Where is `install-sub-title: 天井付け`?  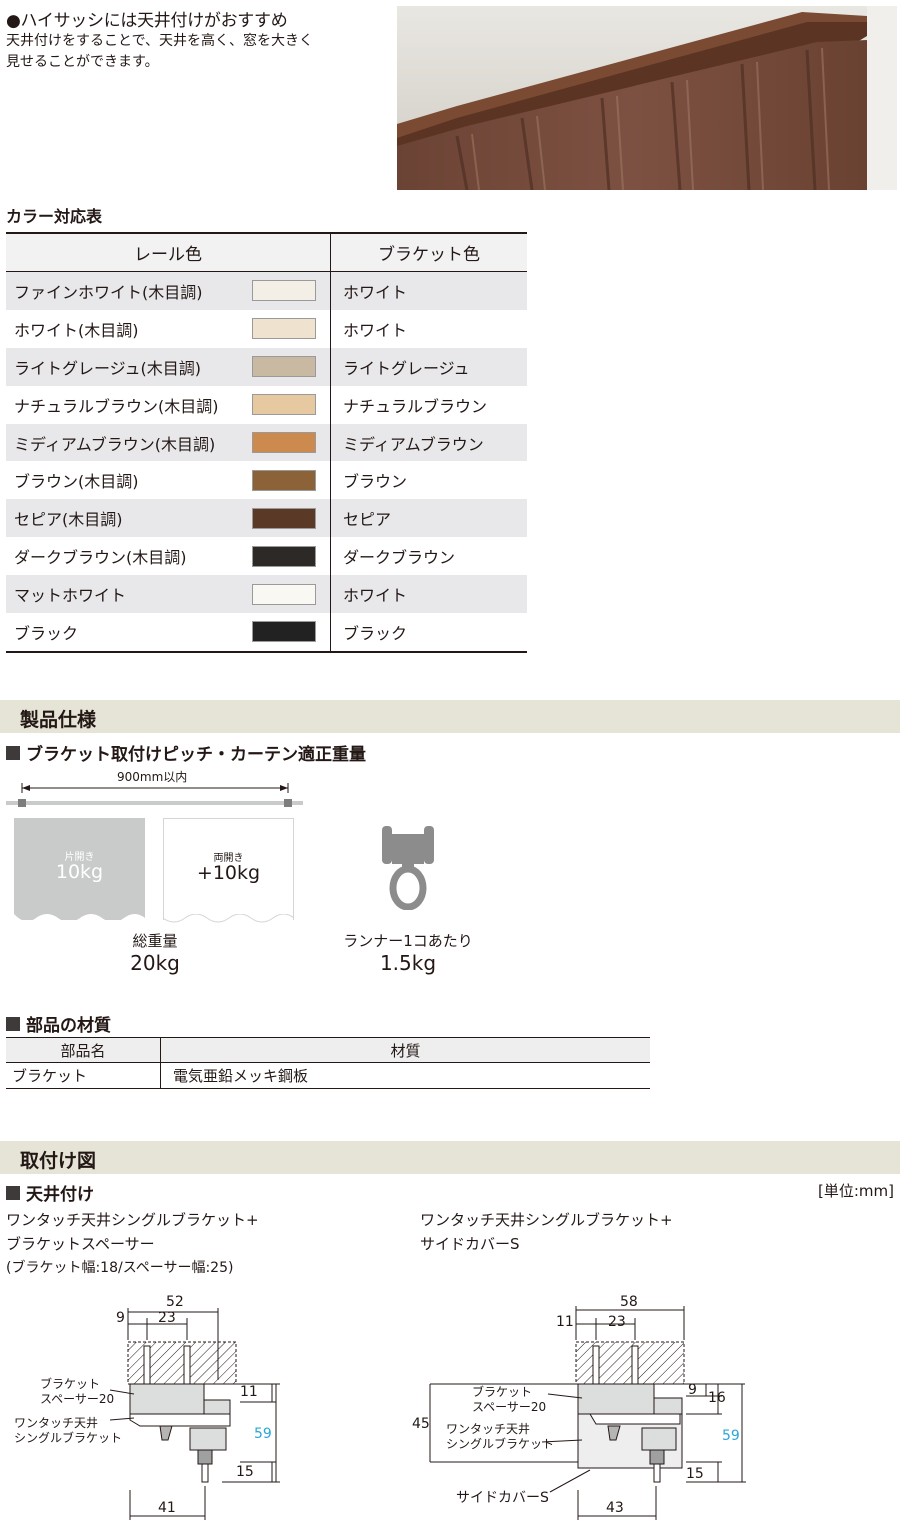
install-sub-title: 天井付け is located at coordinates (60, 1195).